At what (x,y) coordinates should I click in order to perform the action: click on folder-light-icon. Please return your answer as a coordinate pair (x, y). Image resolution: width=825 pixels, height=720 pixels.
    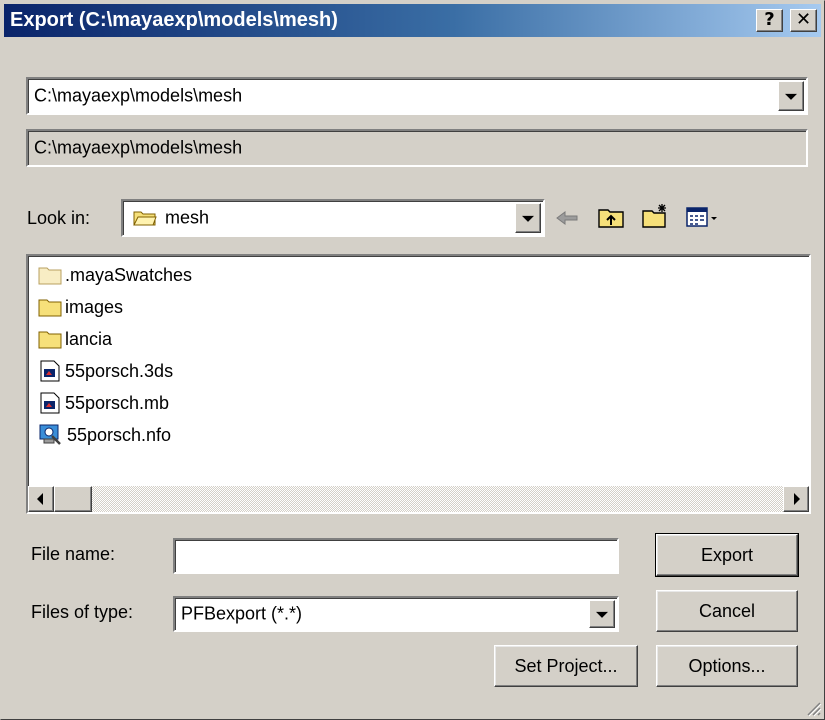
    Looking at the image, I should click on (50, 276).